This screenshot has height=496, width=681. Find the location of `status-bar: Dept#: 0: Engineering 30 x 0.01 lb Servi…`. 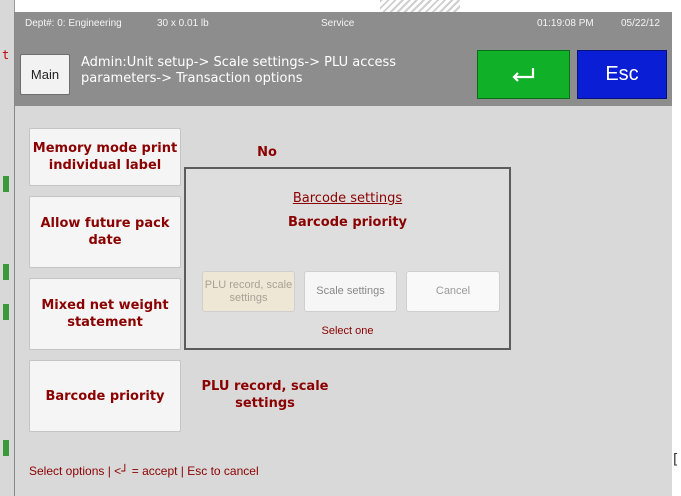

status-bar: Dept#: 0: Engineering 30 x 0.01 lb Servi… is located at coordinates (343, 25).